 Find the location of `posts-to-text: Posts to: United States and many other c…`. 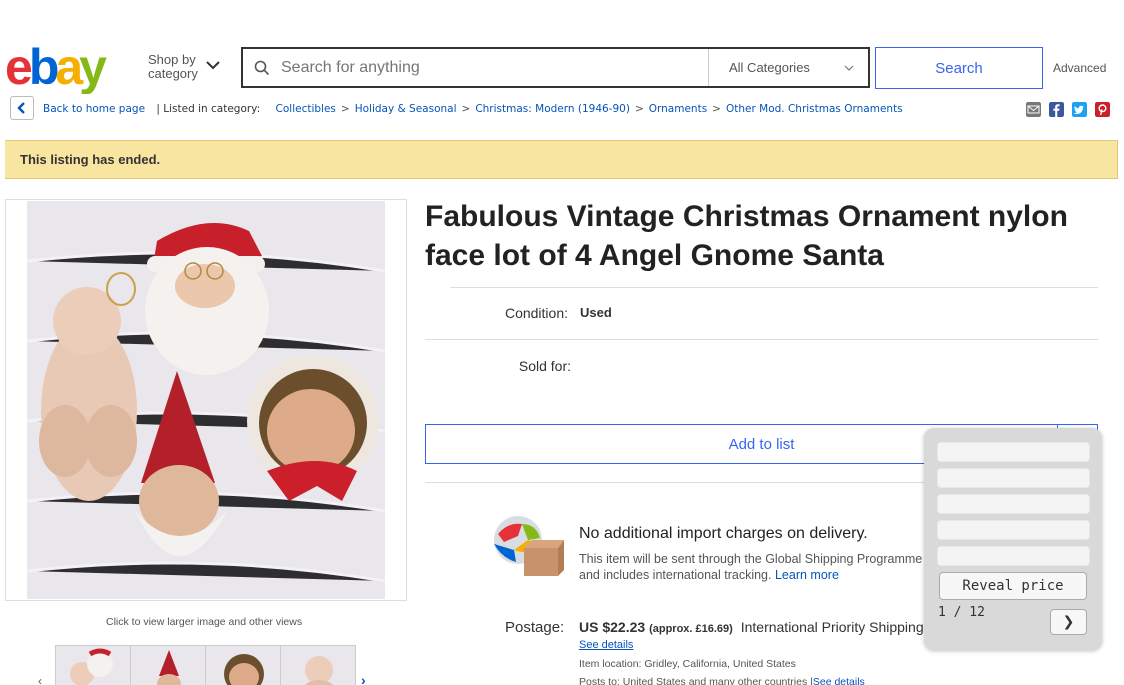

posts-to-text: Posts to: United States and many other c… is located at coordinates (696, 680).